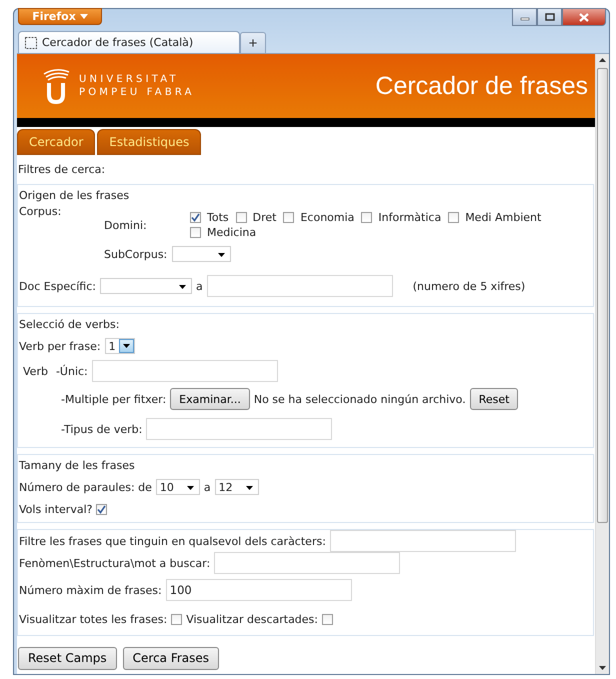 This screenshot has width=616, height=679. I want to click on checkbox-label: Medicina, so click(231, 232).